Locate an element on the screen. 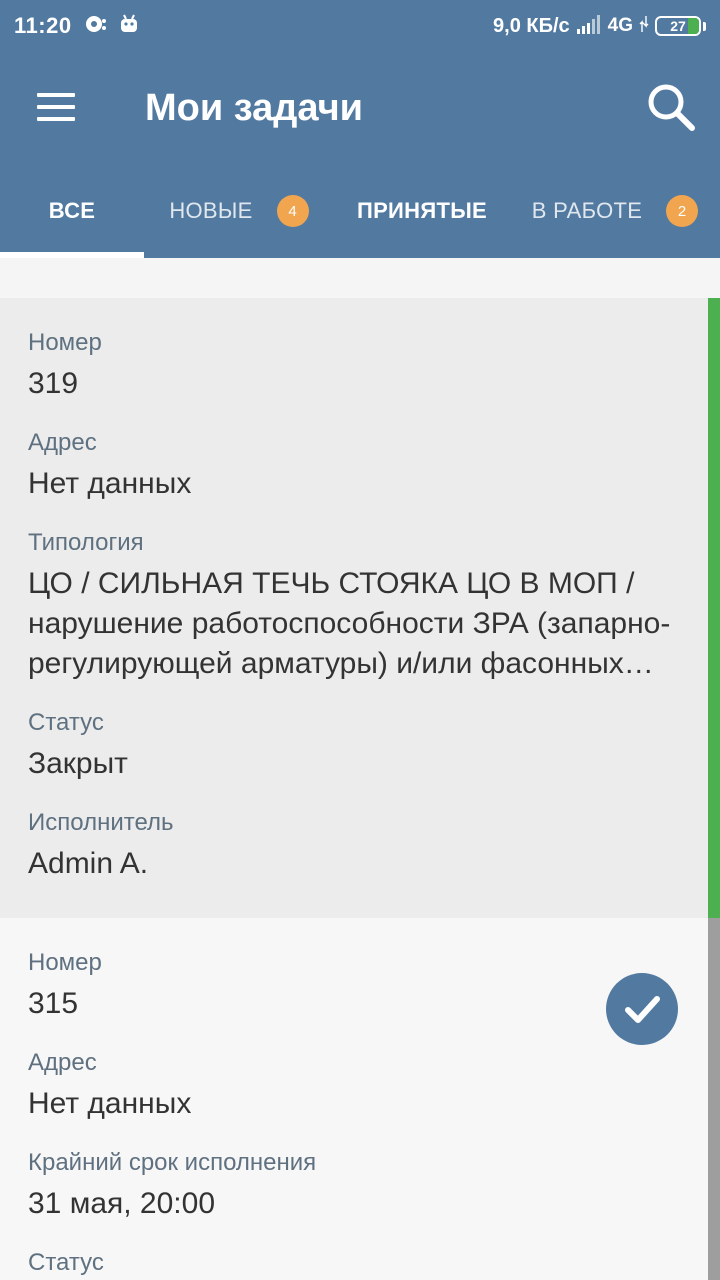  task-field: Статус is located at coordinates (360, 1264).